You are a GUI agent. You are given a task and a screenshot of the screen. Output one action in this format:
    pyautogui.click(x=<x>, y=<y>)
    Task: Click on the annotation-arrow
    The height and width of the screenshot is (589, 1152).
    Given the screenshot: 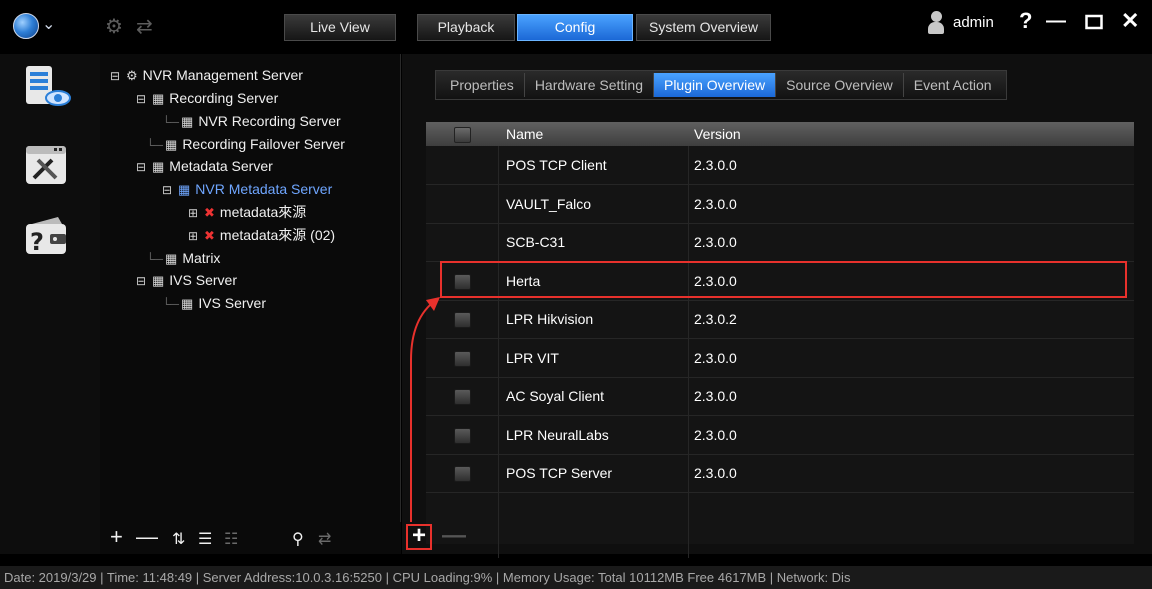 What is the action you would take?
    pyautogui.click(x=425, y=409)
    